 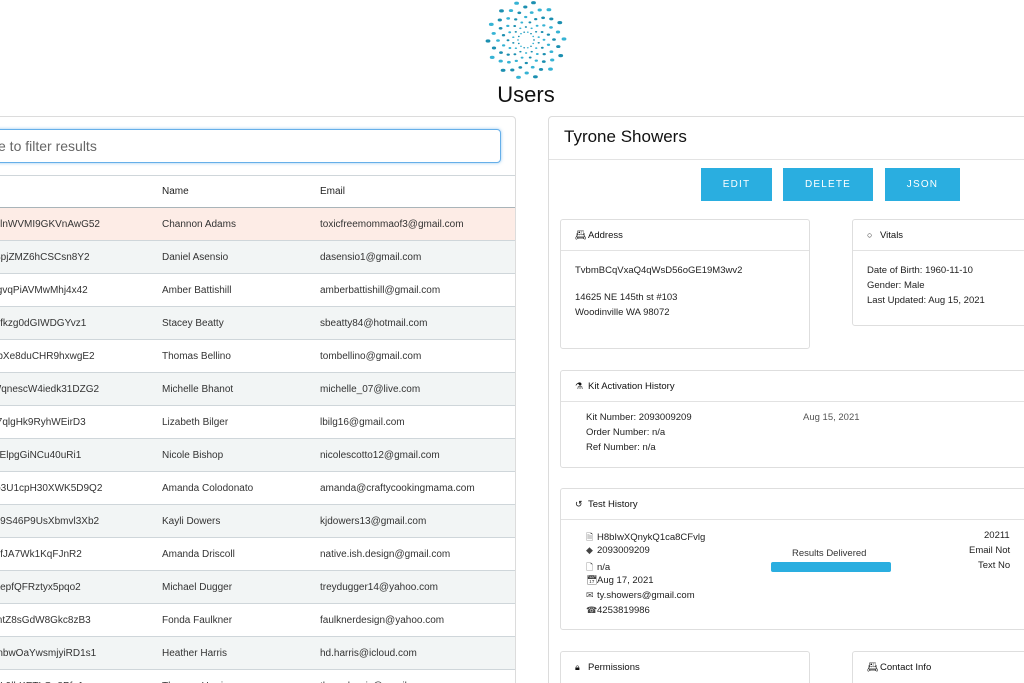 What do you see at coordinates (198, 389) in the screenshot?
I see `user-name-cell: Michelle Bhanot` at bounding box center [198, 389].